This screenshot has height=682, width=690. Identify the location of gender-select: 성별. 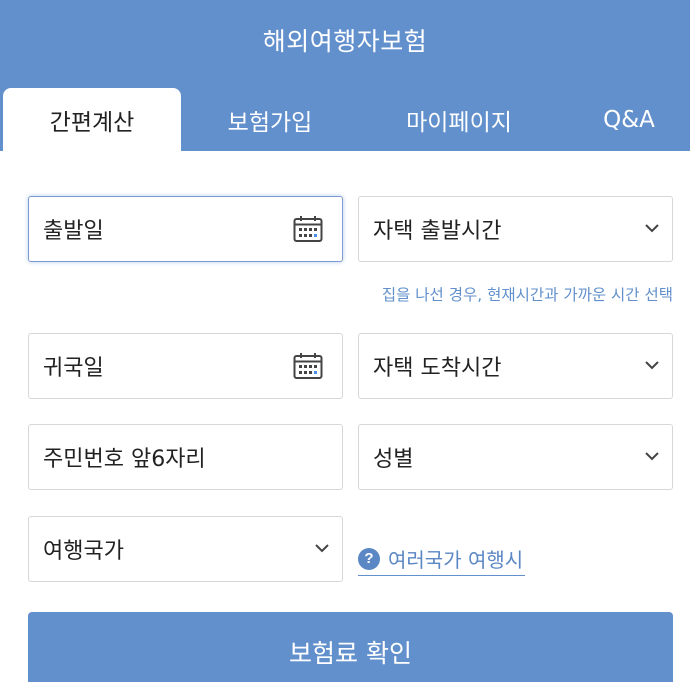
(515, 457).